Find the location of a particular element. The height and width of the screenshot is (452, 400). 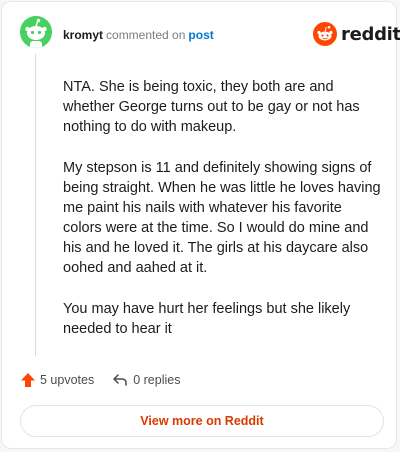

reply-count: 0 replies is located at coordinates (157, 380).